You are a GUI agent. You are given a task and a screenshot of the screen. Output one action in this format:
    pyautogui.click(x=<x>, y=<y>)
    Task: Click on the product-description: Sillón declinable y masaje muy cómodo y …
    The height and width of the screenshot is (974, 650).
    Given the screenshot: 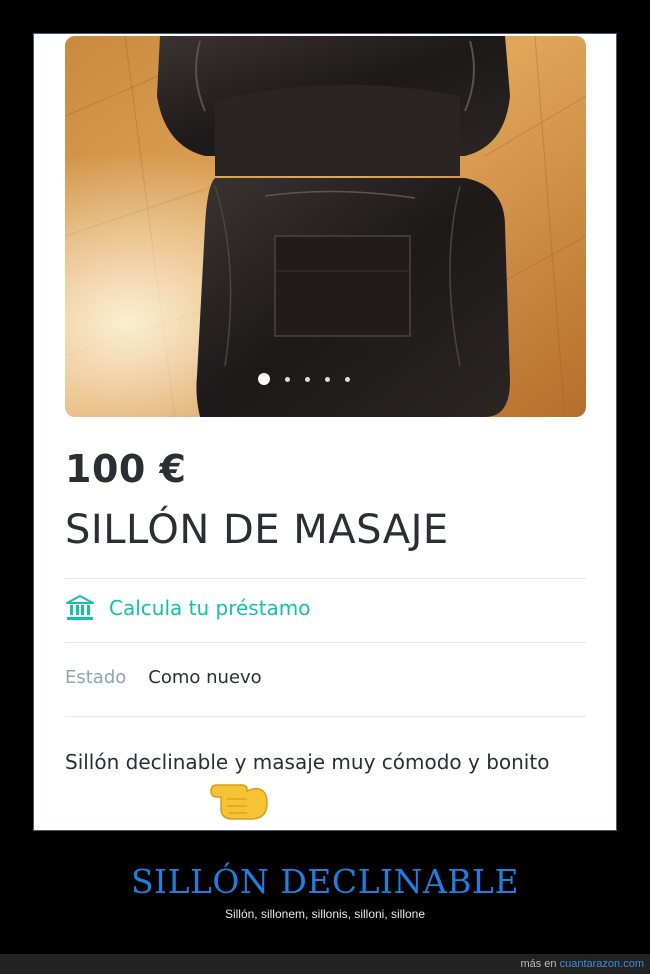 What is the action you would take?
    pyautogui.click(x=307, y=762)
    